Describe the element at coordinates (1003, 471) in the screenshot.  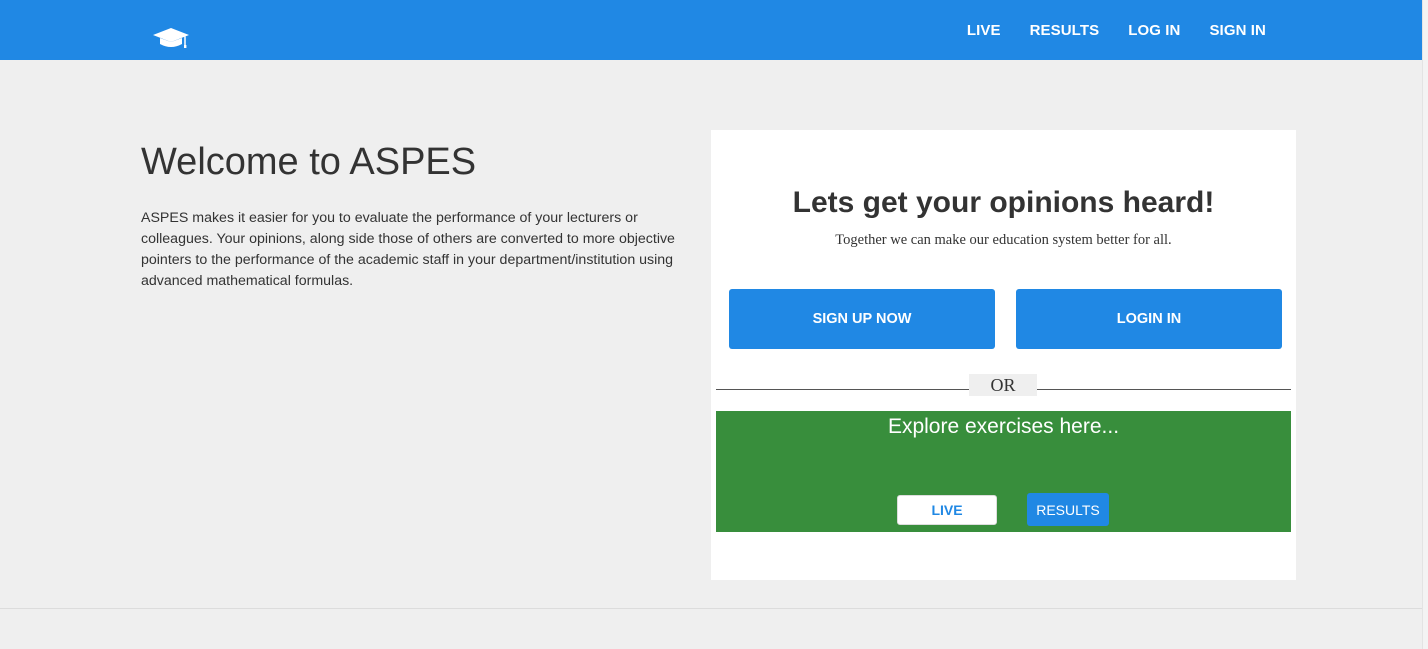
I see `explore-panel: Explore exercises here... LIVE RESULTS` at that location.